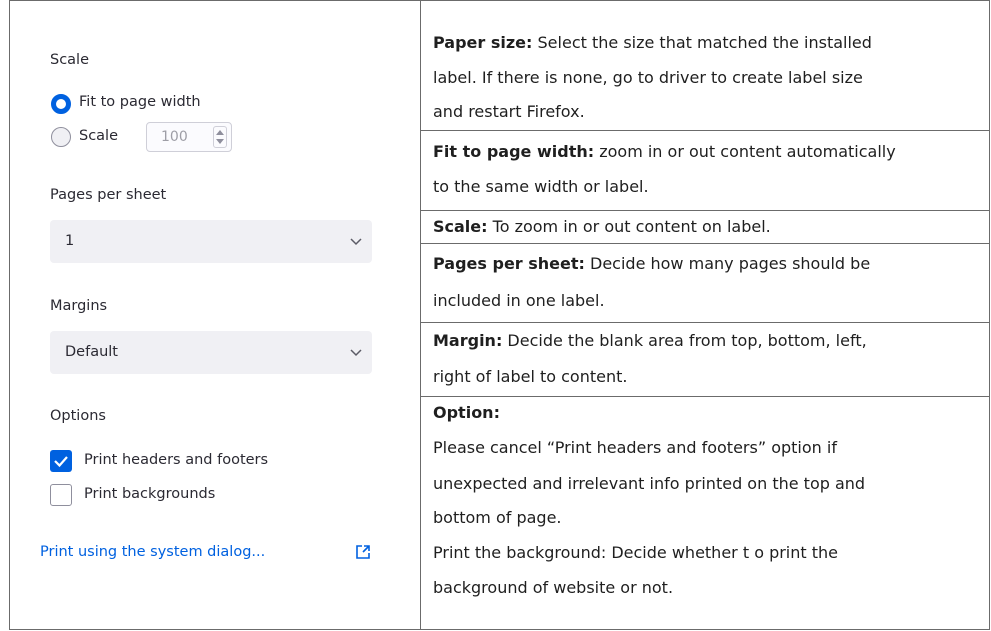 This screenshot has width=991, height=631. What do you see at coordinates (174, 137) in the screenshot?
I see `scale-value: 100` at bounding box center [174, 137].